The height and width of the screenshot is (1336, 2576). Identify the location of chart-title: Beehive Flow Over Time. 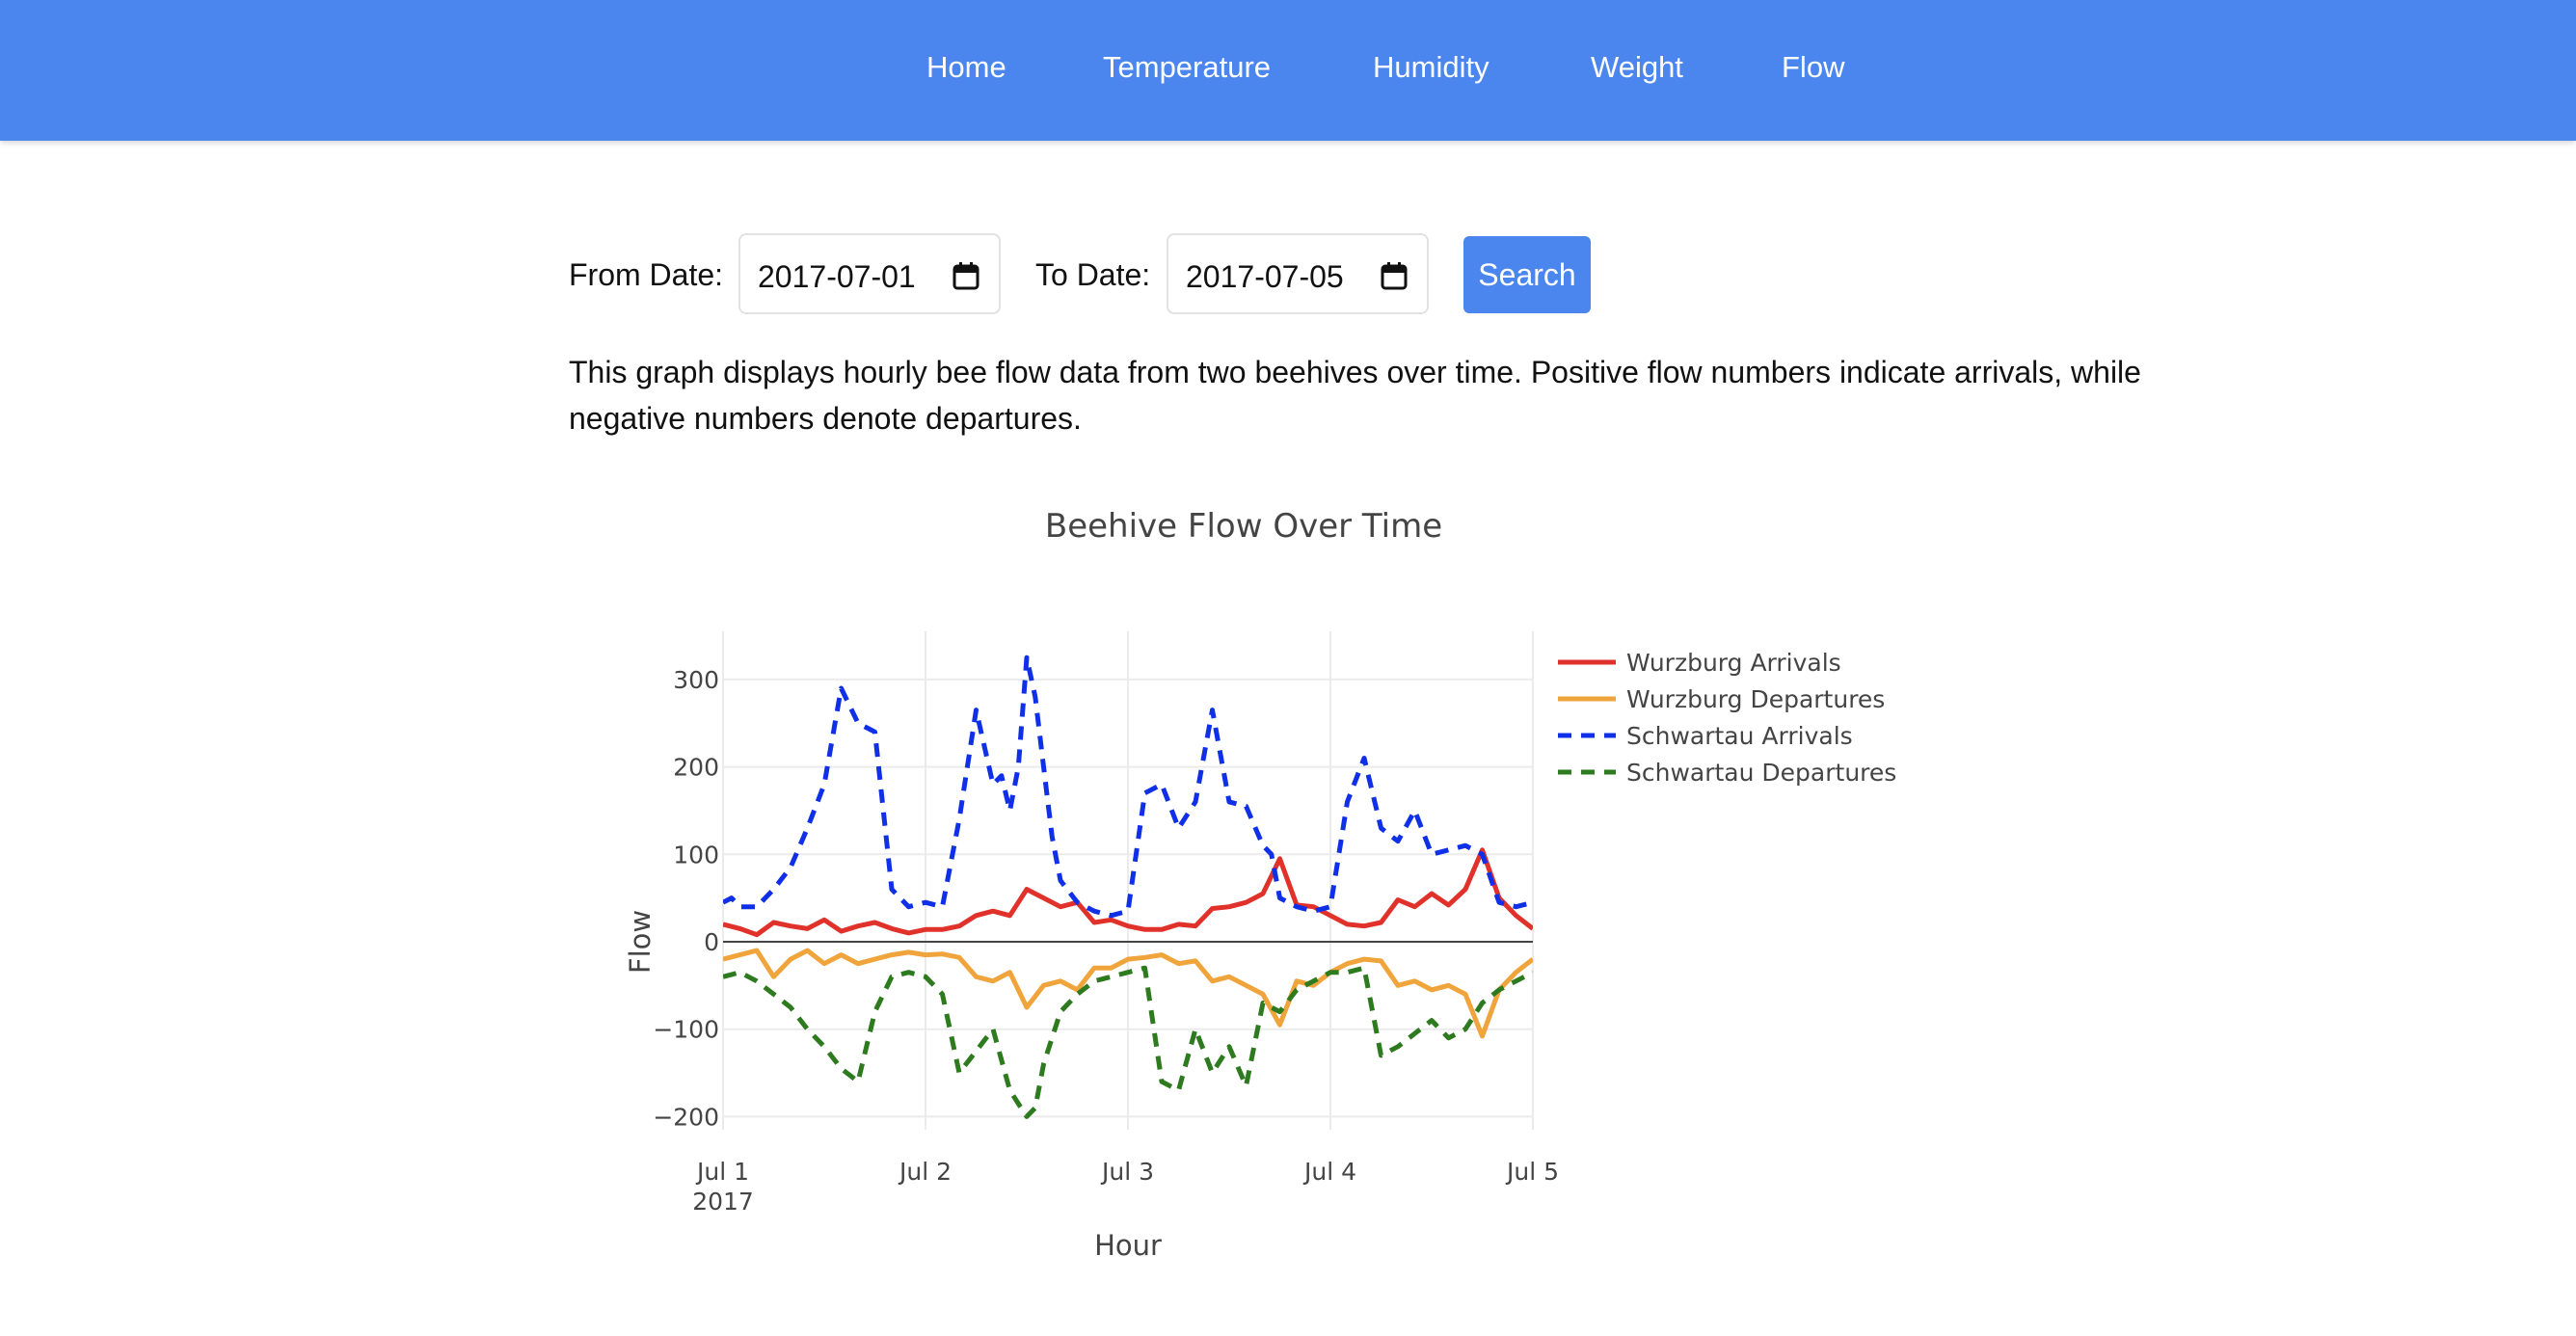
(1243, 527).